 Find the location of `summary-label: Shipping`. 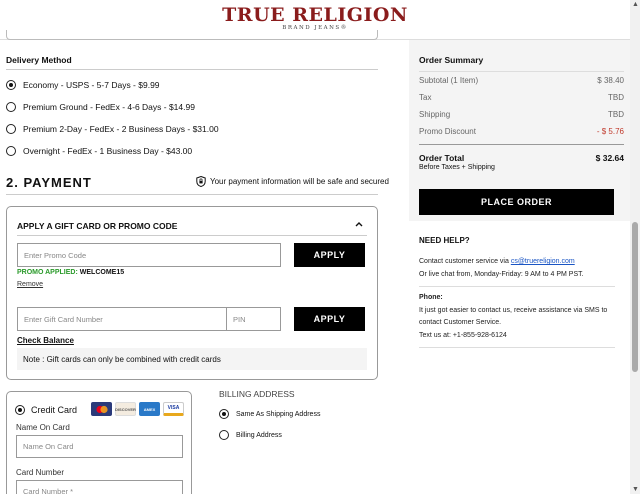

summary-label: Shipping is located at coordinates (435, 114).